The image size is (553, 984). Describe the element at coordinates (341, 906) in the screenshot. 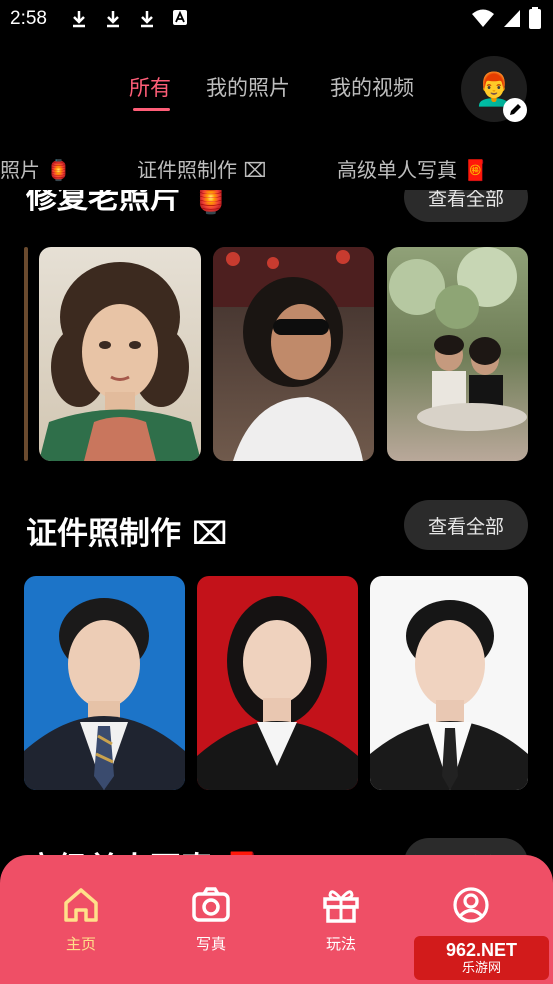

I see `gift-icon` at that location.